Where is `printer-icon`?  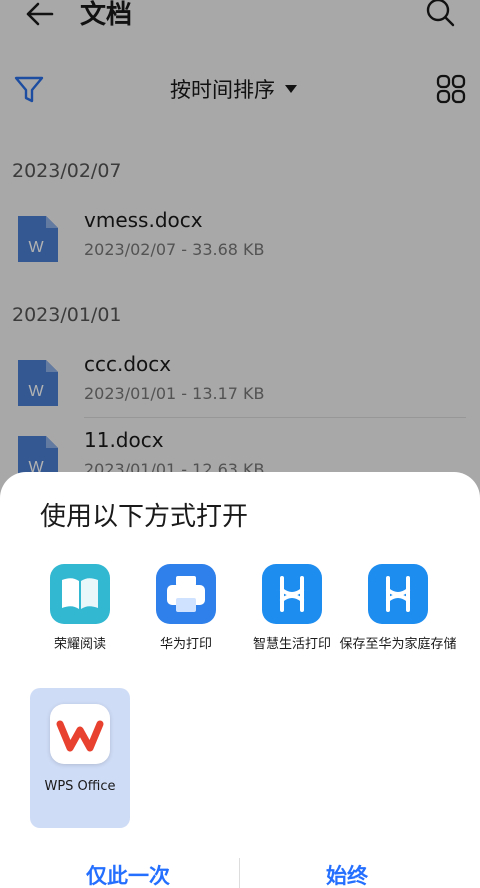
printer-icon is located at coordinates (186, 594).